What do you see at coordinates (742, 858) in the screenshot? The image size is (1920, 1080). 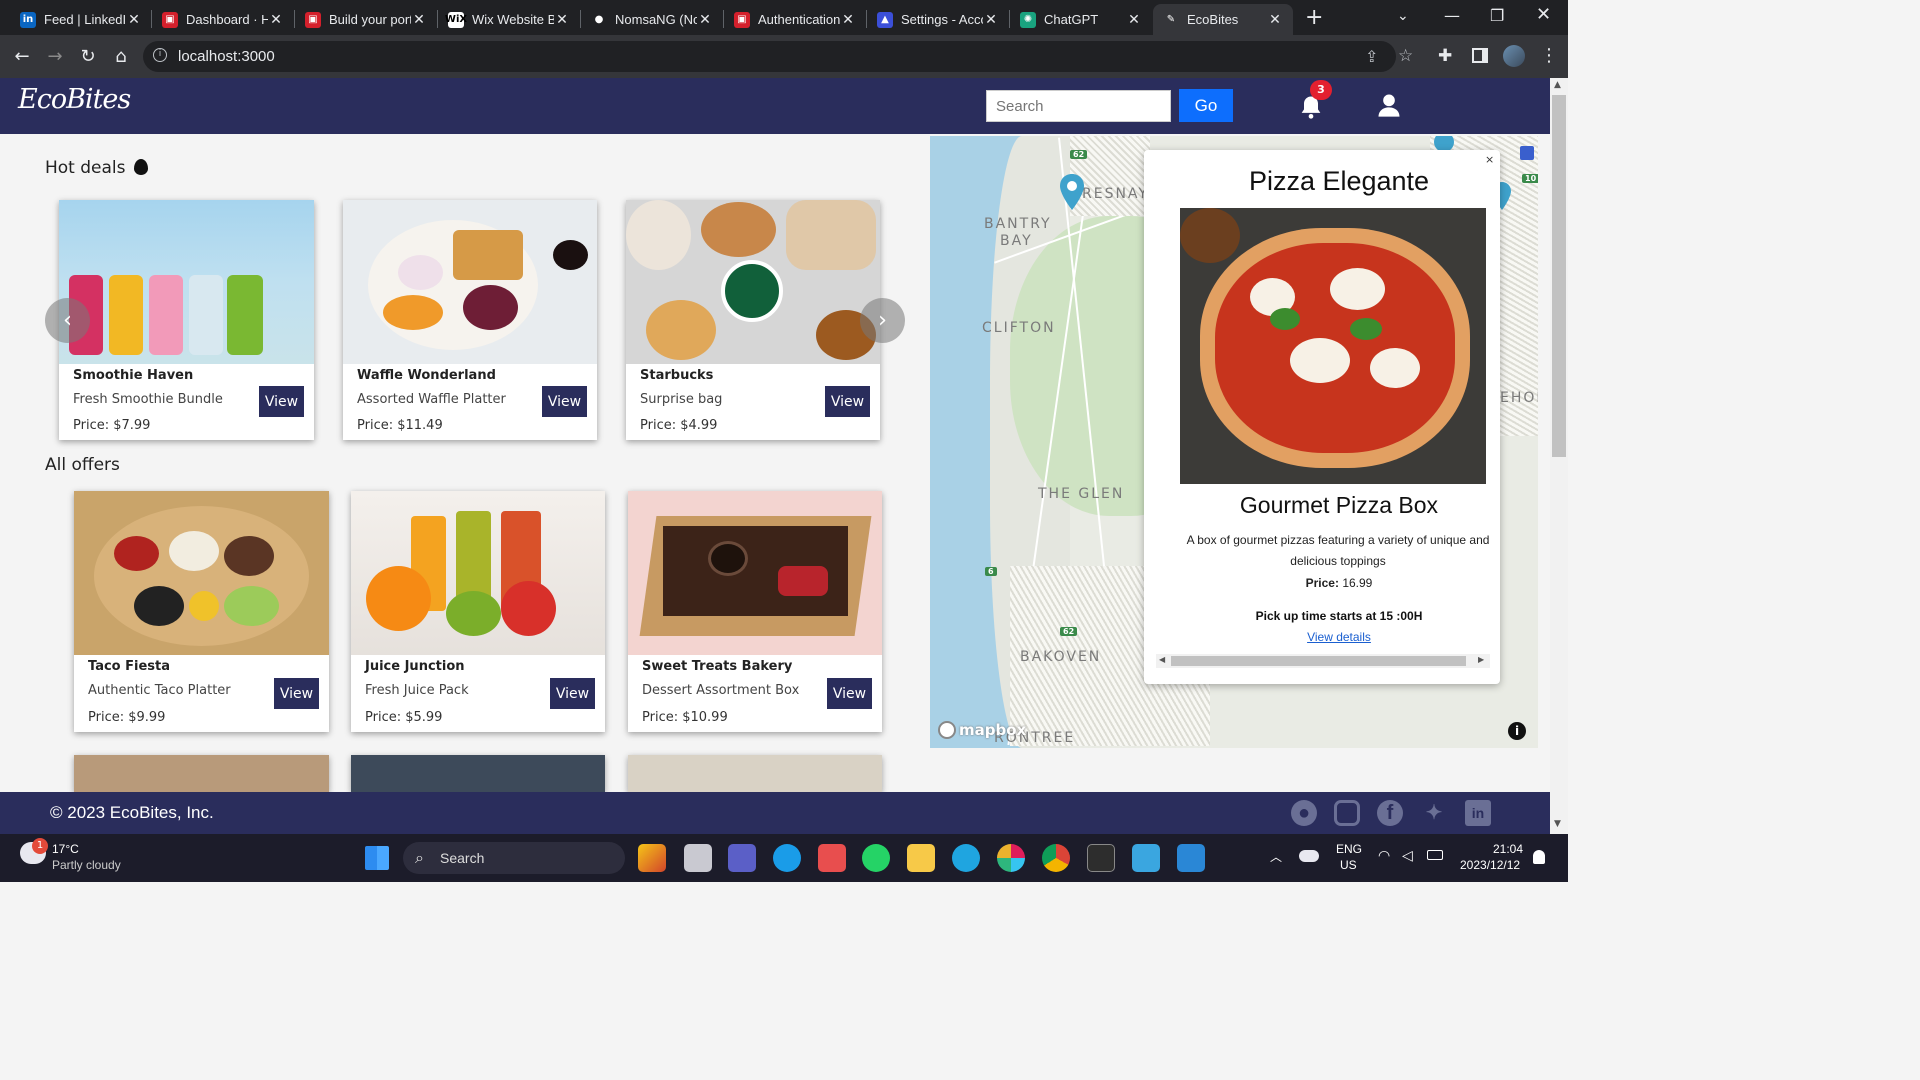 I see `teams-icon` at bounding box center [742, 858].